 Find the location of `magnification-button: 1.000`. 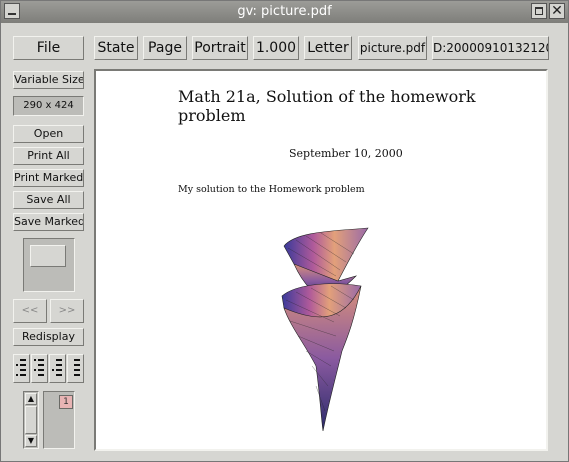

magnification-button: 1.000 is located at coordinates (276, 48).